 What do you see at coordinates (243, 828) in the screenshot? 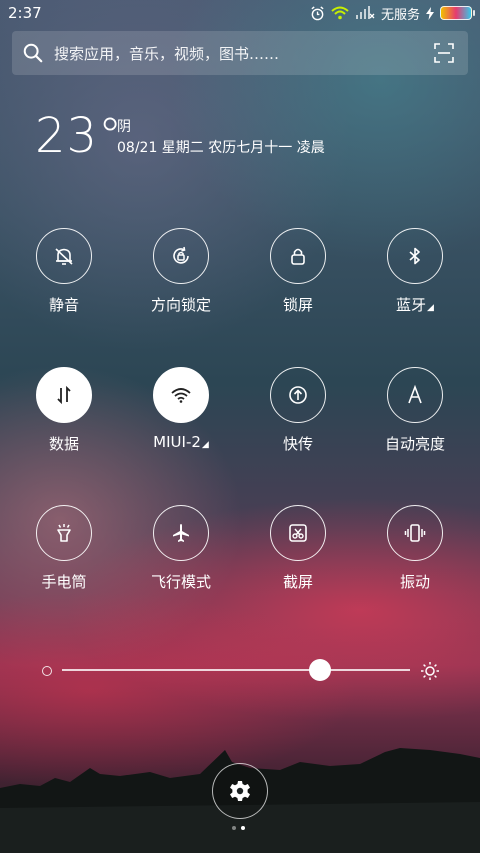
I see `page-dot-active` at bounding box center [243, 828].